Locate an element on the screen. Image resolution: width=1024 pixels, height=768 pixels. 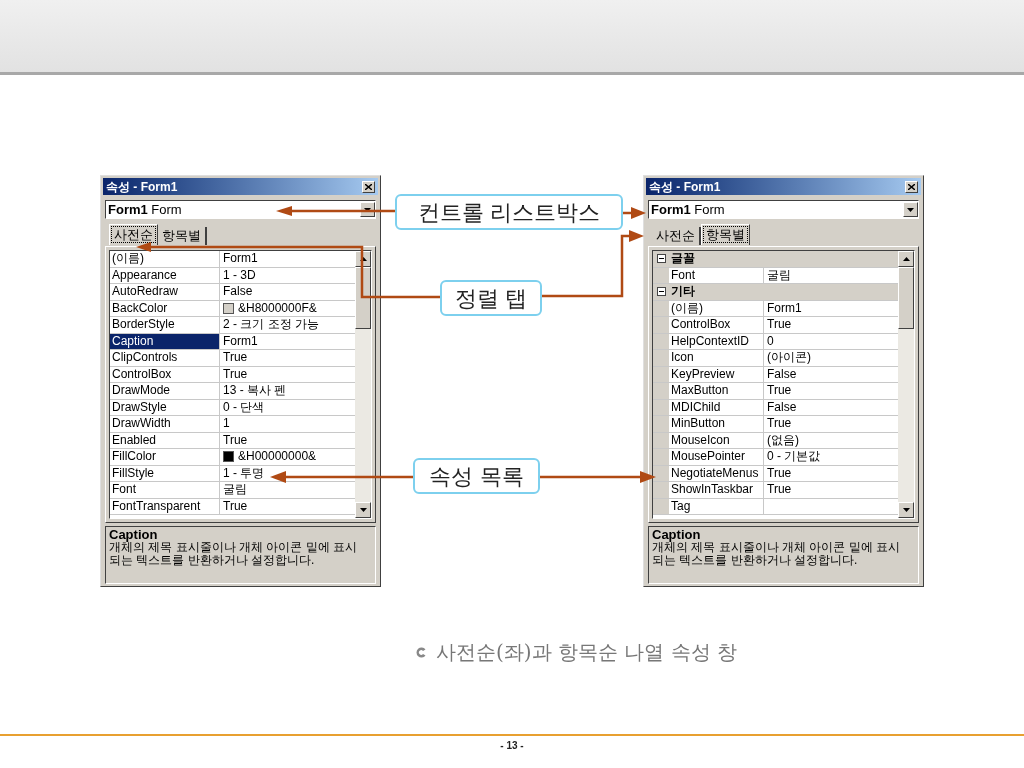
page-number: - 13 - is located at coordinates (512, 746).